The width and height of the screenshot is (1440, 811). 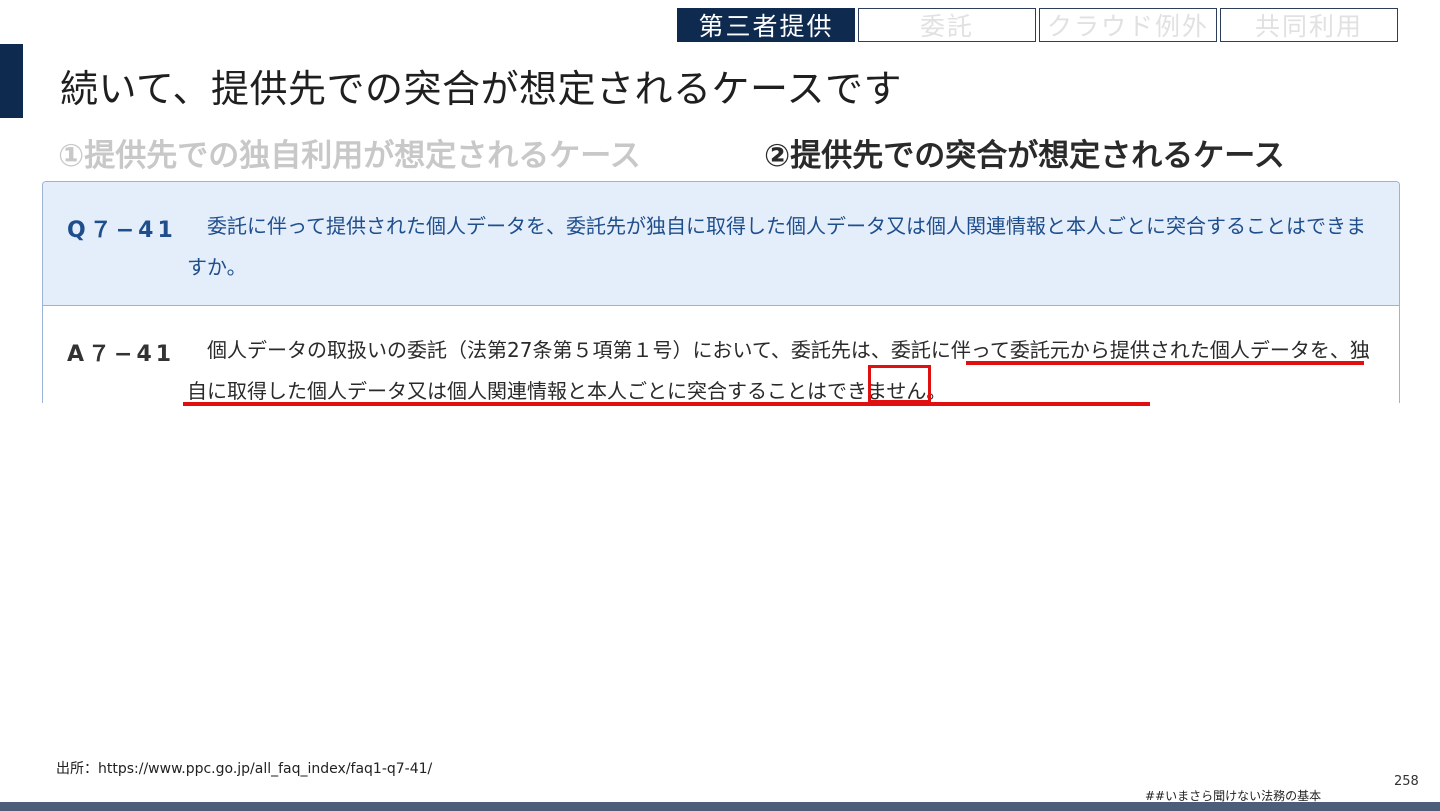 I want to click on tab-joint-use: 共同利用, so click(x=1309, y=25).